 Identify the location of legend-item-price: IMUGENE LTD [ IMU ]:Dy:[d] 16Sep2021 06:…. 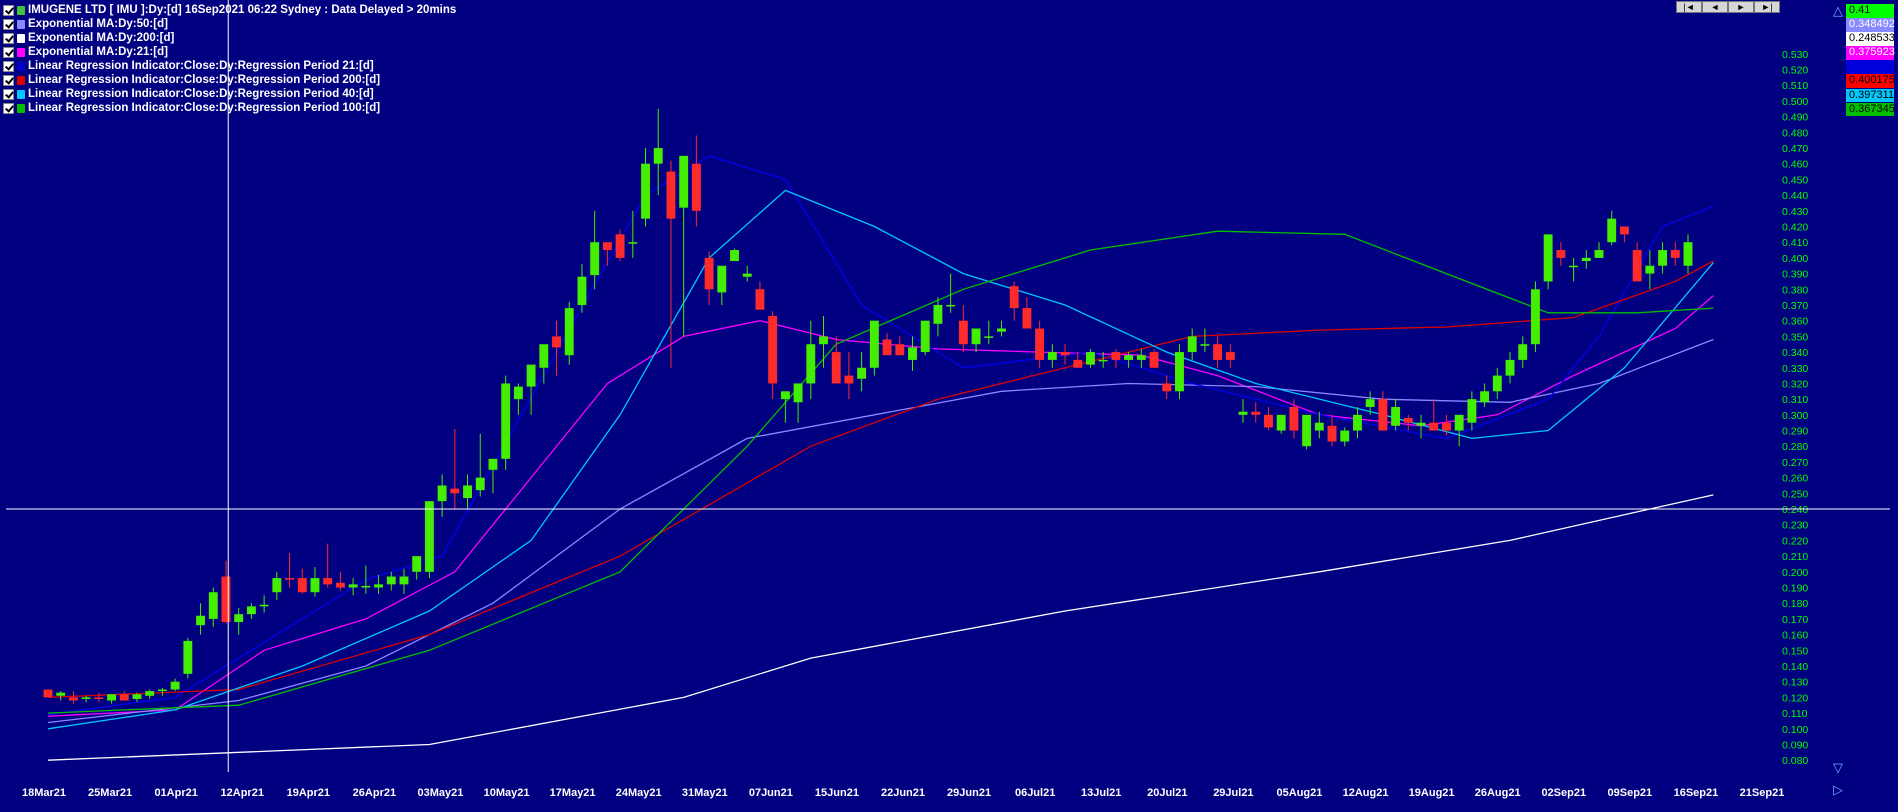
(229, 10).